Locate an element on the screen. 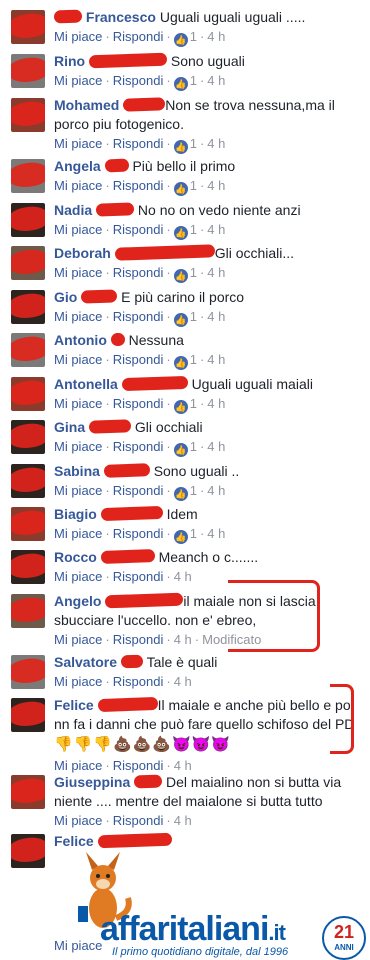 The image size is (370, 960). commenter-name: Salvatore is located at coordinates (85, 662).